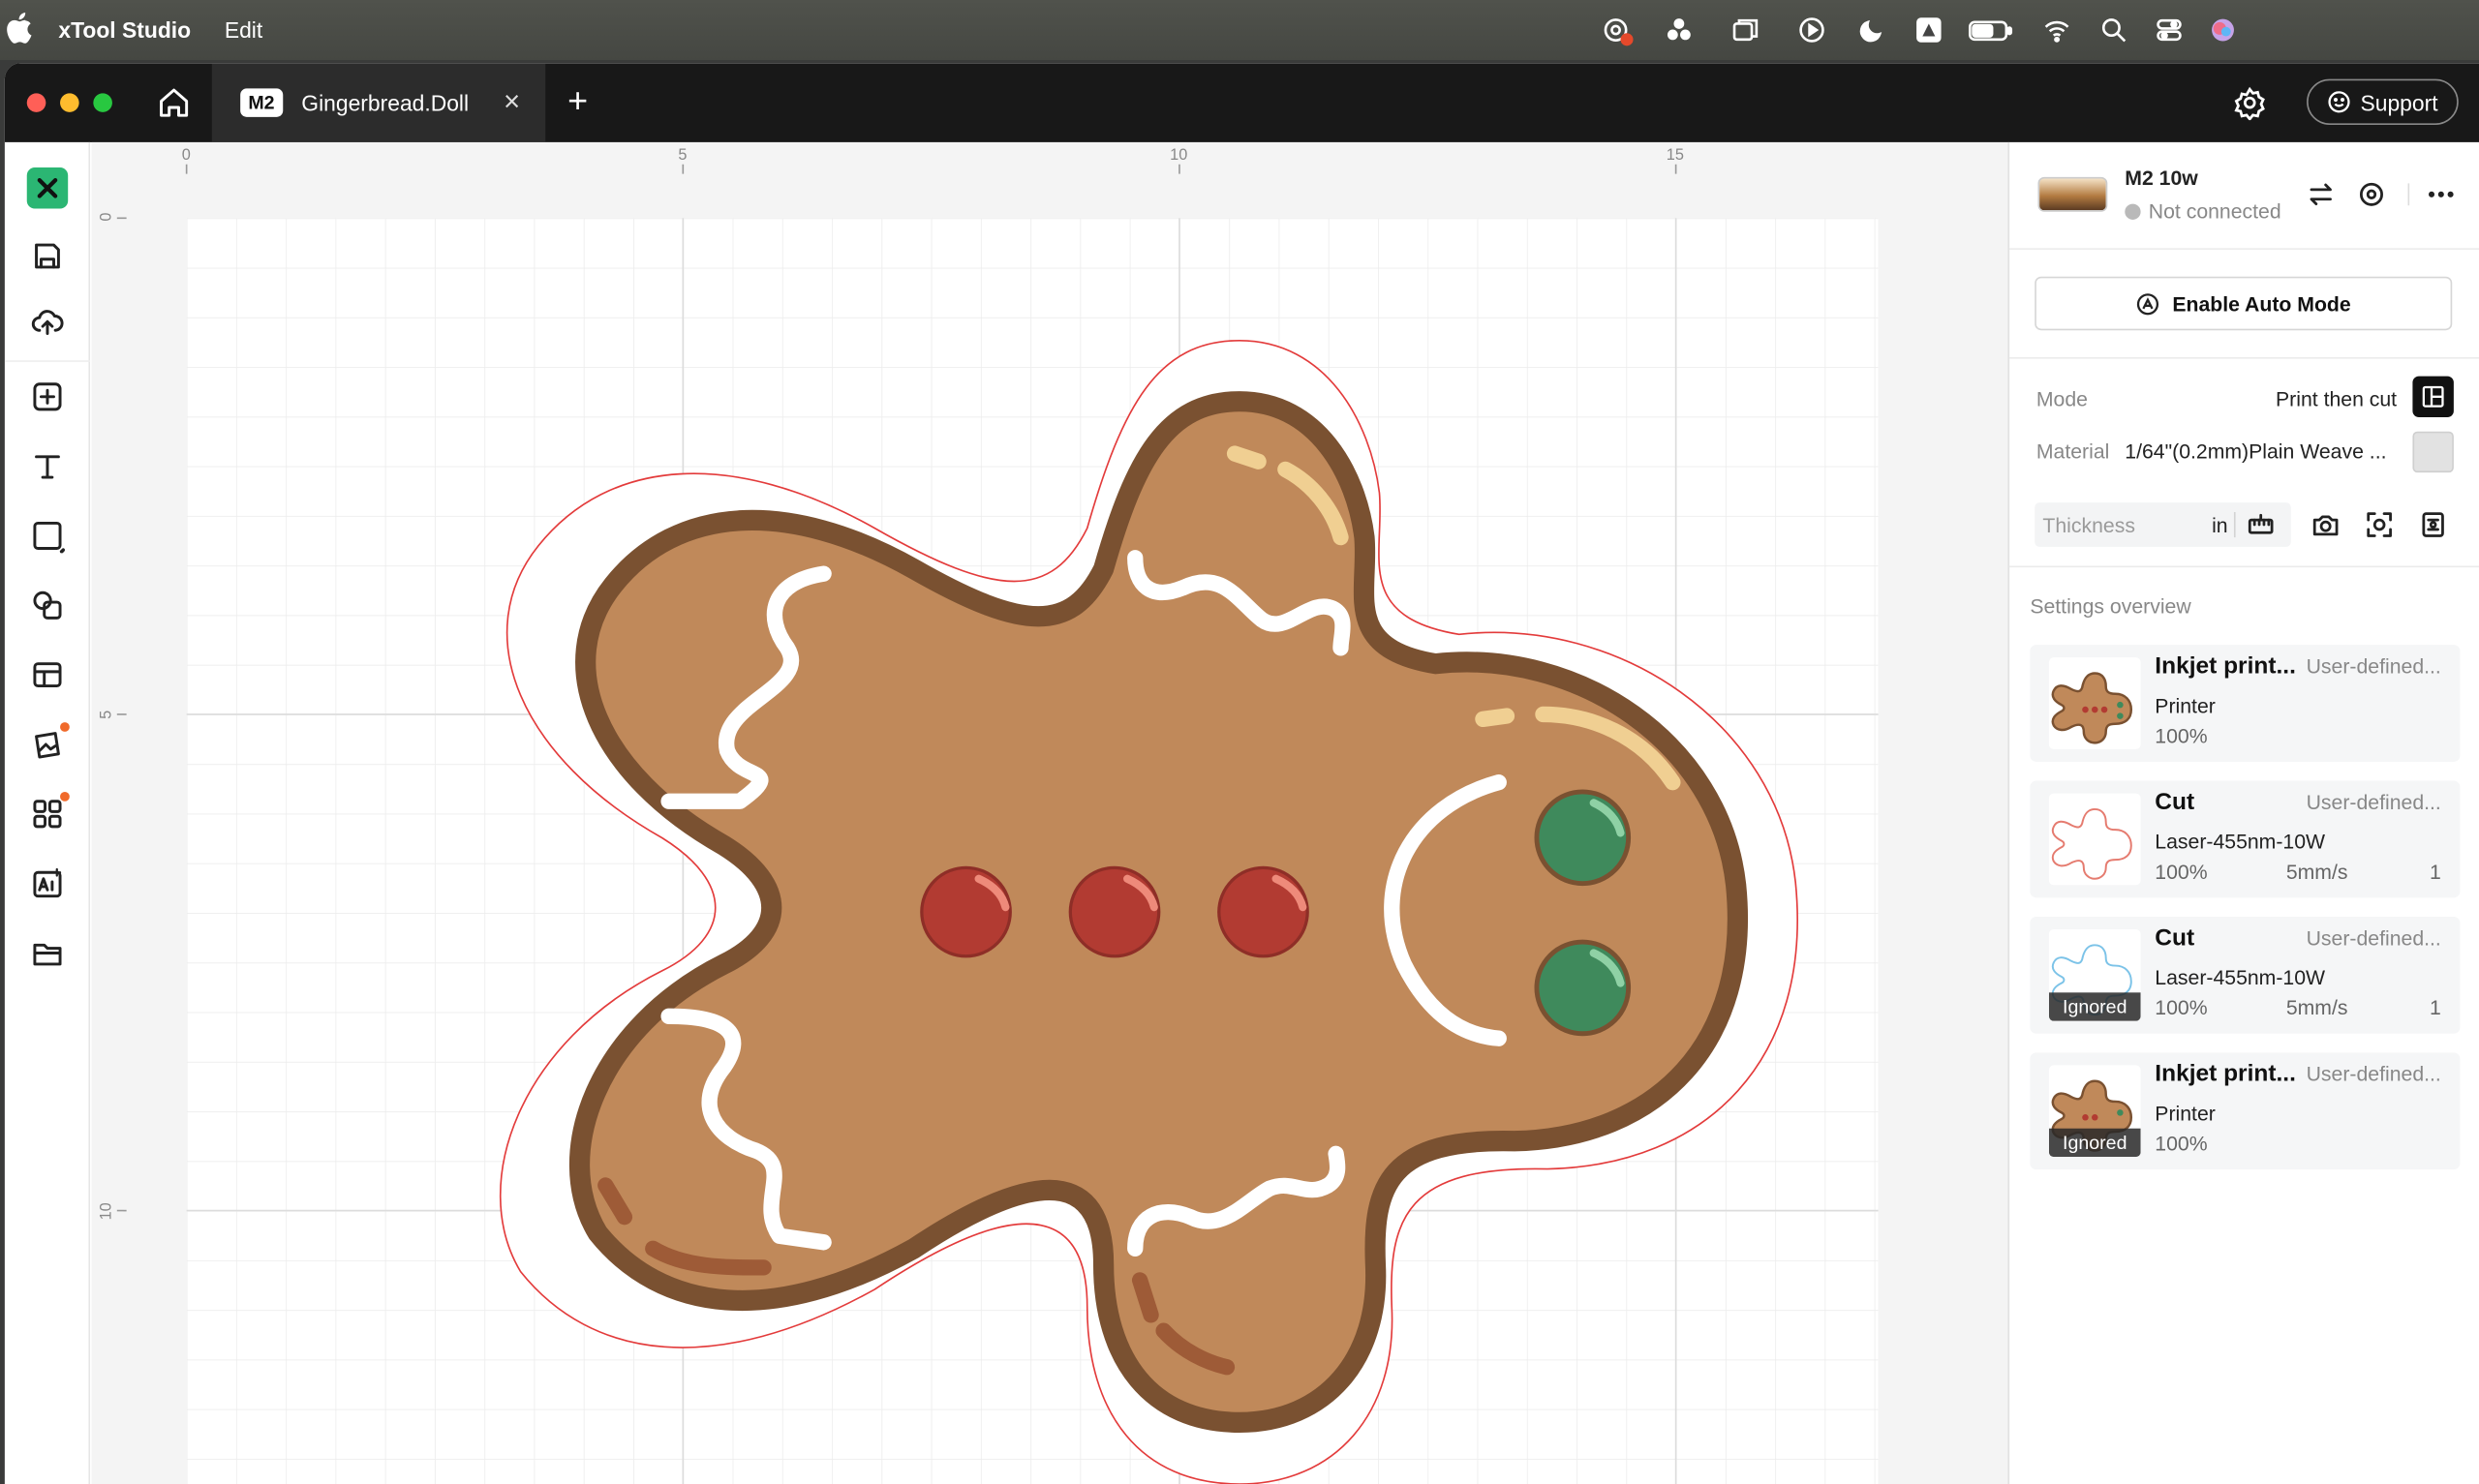  I want to click on play-icon, so click(1811, 29).